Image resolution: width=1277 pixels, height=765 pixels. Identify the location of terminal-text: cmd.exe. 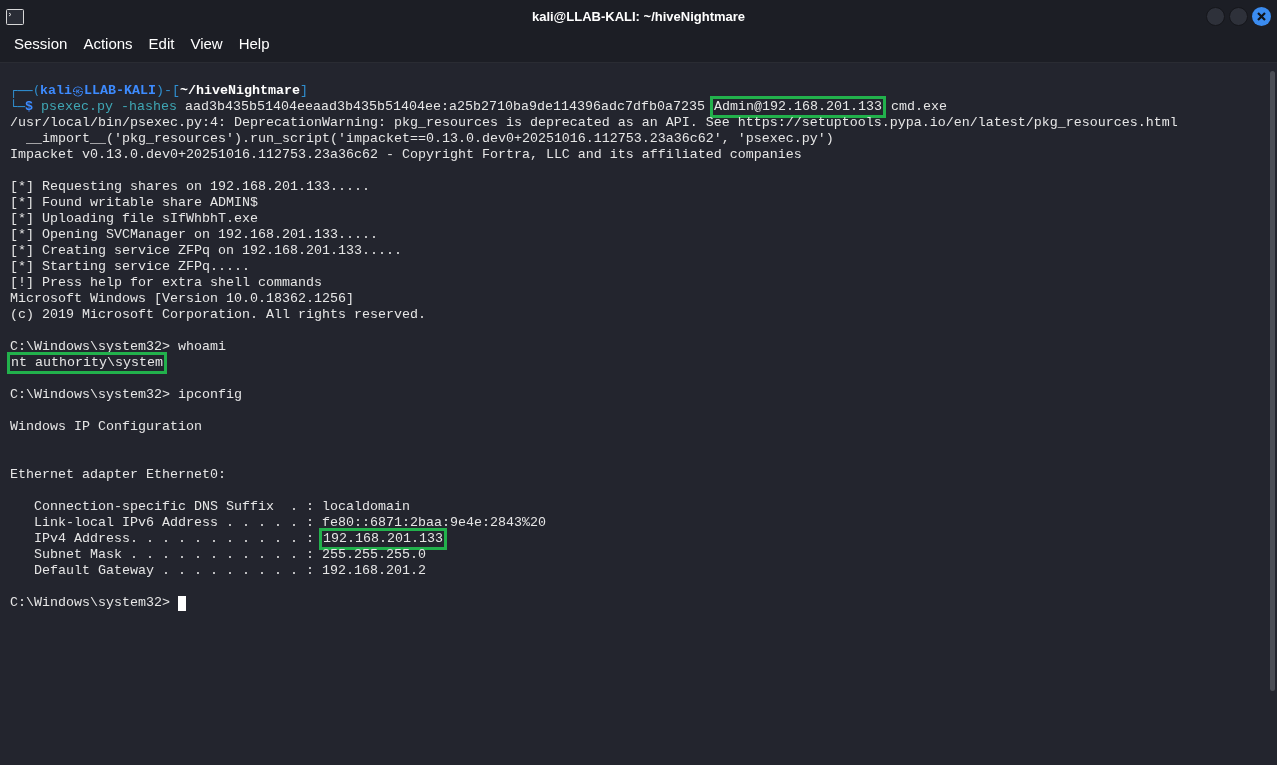
(918, 107).